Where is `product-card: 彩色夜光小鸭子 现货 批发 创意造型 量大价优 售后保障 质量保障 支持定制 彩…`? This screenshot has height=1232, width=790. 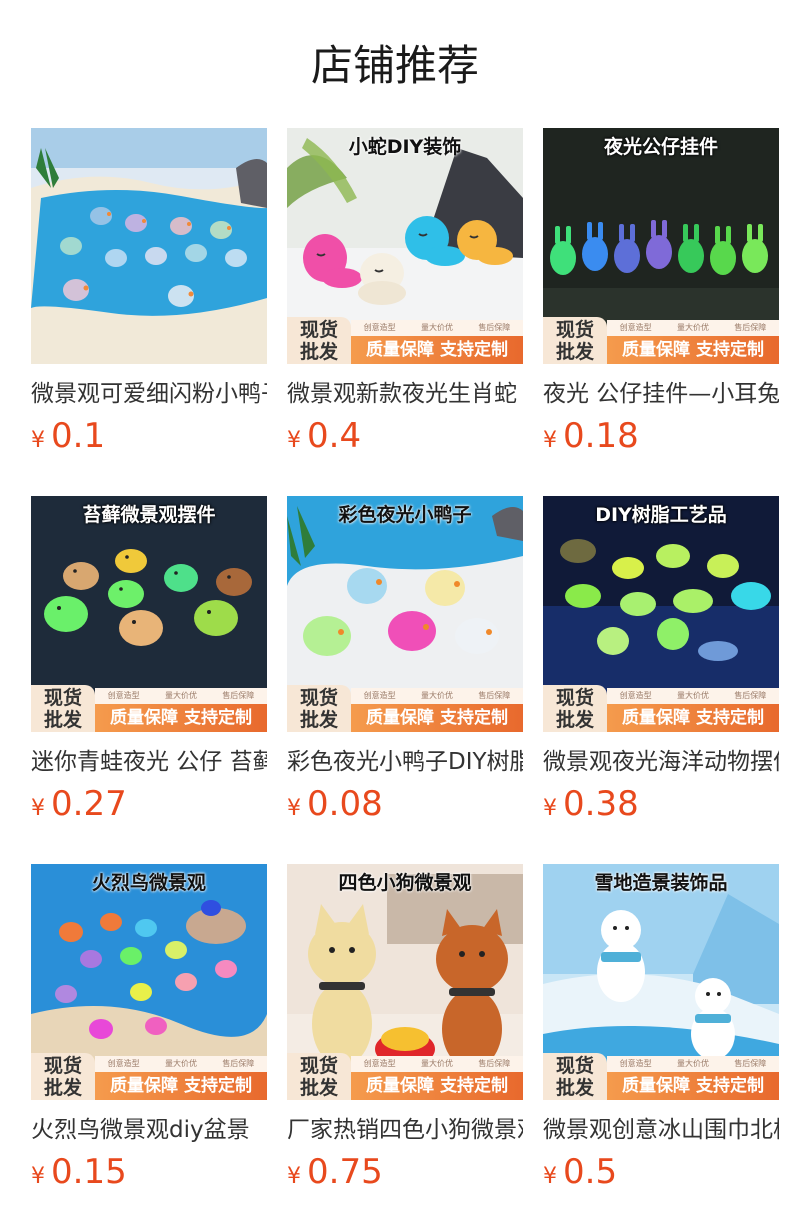 product-card: 彩色夜光小鸭子 现货 批发 创意造型 量大价优 售后保障 质量保障 支持定制 彩… is located at coordinates (405, 661).